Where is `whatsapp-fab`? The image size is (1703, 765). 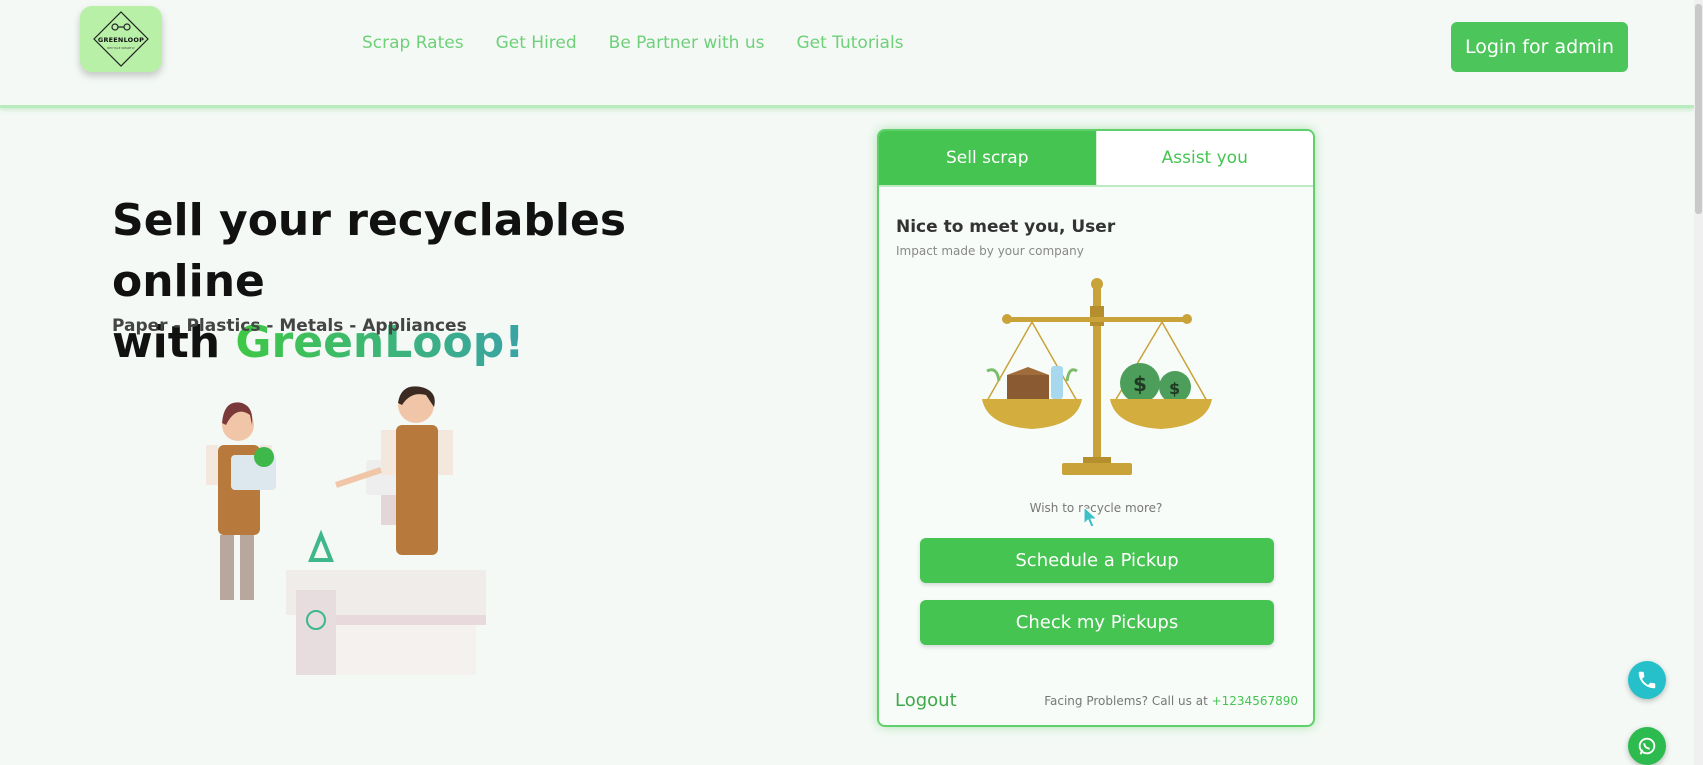 whatsapp-fab is located at coordinates (1647, 746).